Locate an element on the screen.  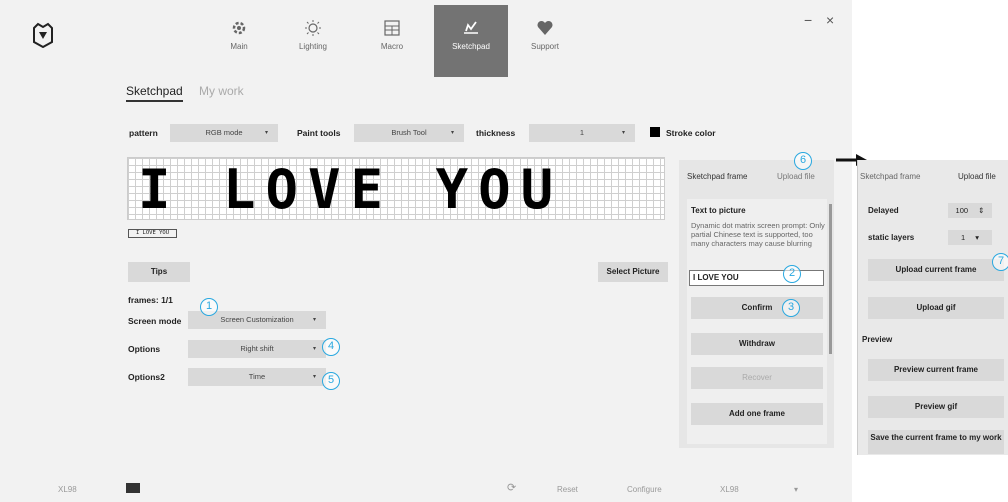
footer-model: XL98 is located at coordinates (67, 489).